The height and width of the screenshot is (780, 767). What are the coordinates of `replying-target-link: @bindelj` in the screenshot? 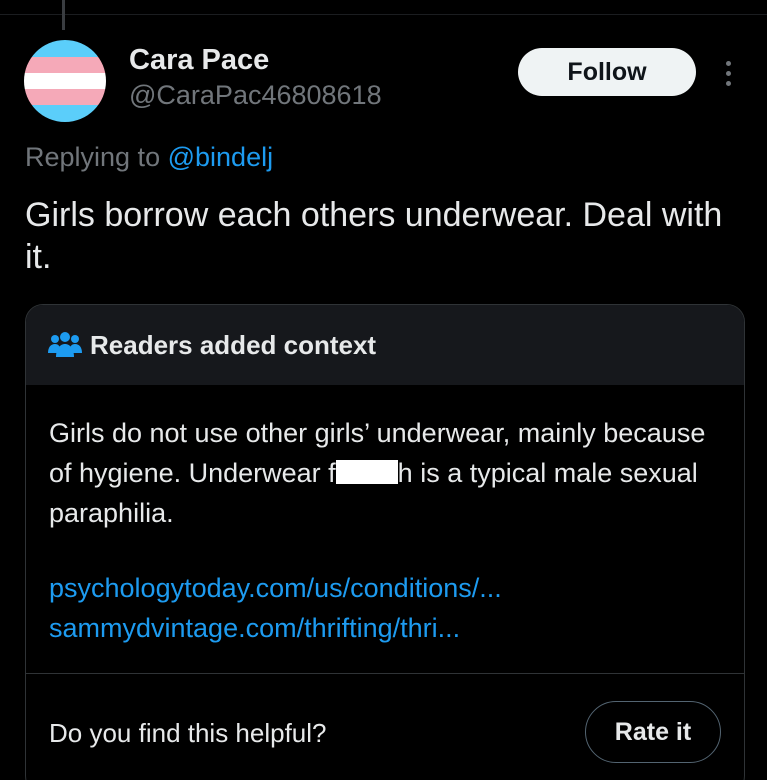 It's located at (220, 157).